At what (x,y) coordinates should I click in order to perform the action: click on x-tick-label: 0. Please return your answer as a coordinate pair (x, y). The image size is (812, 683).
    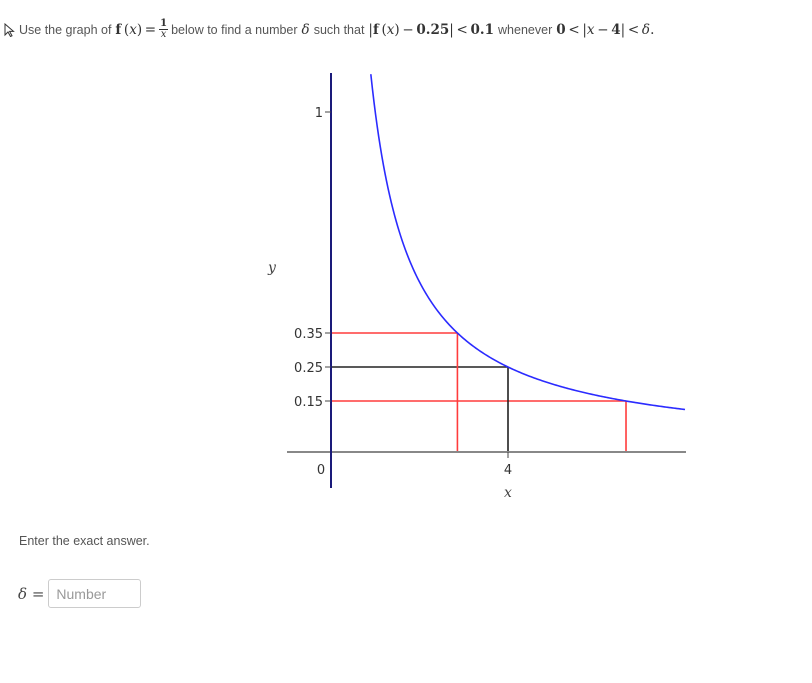
    Looking at the image, I should click on (321, 470).